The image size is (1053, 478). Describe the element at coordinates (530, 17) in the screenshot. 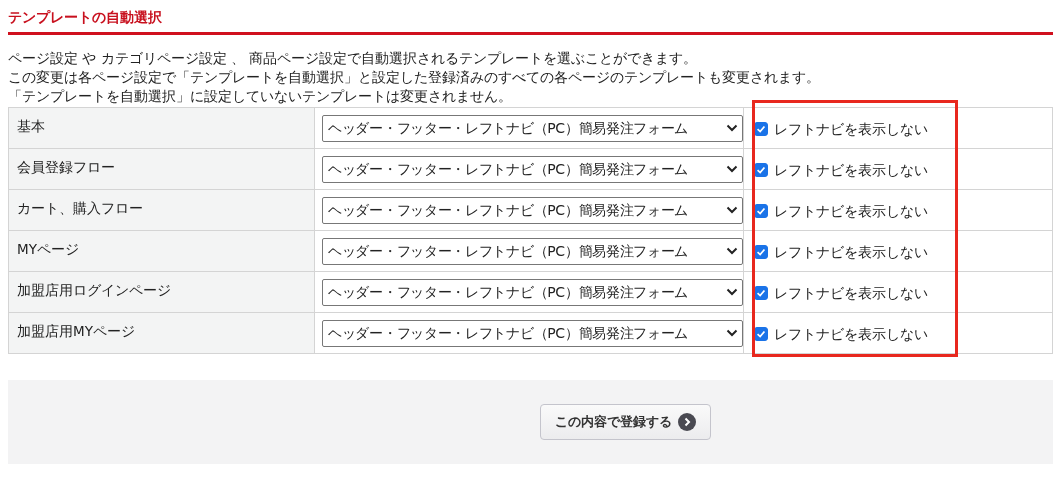

I see `section-title: テンプレートの自動選択` at that location.